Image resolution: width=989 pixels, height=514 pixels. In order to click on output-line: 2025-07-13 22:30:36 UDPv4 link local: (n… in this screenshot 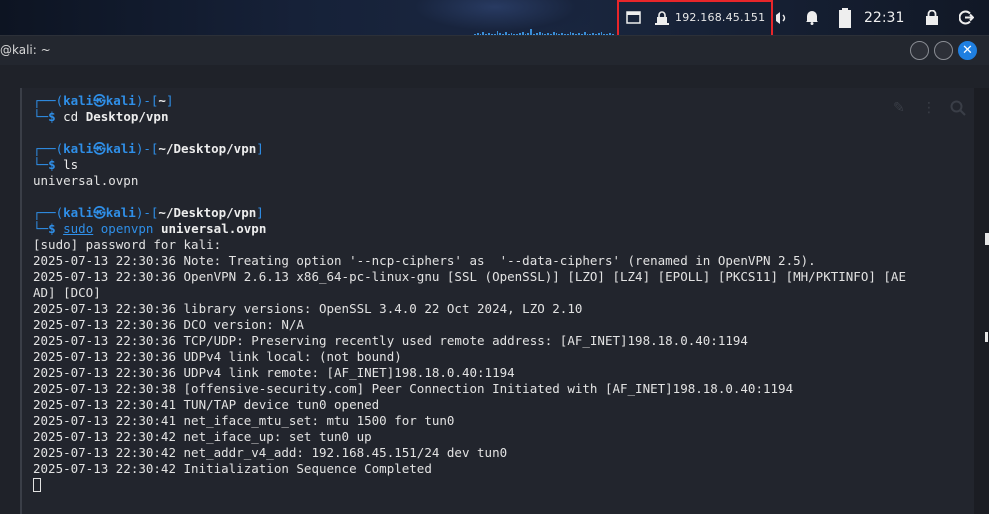, I will do `click(217, 356)`.